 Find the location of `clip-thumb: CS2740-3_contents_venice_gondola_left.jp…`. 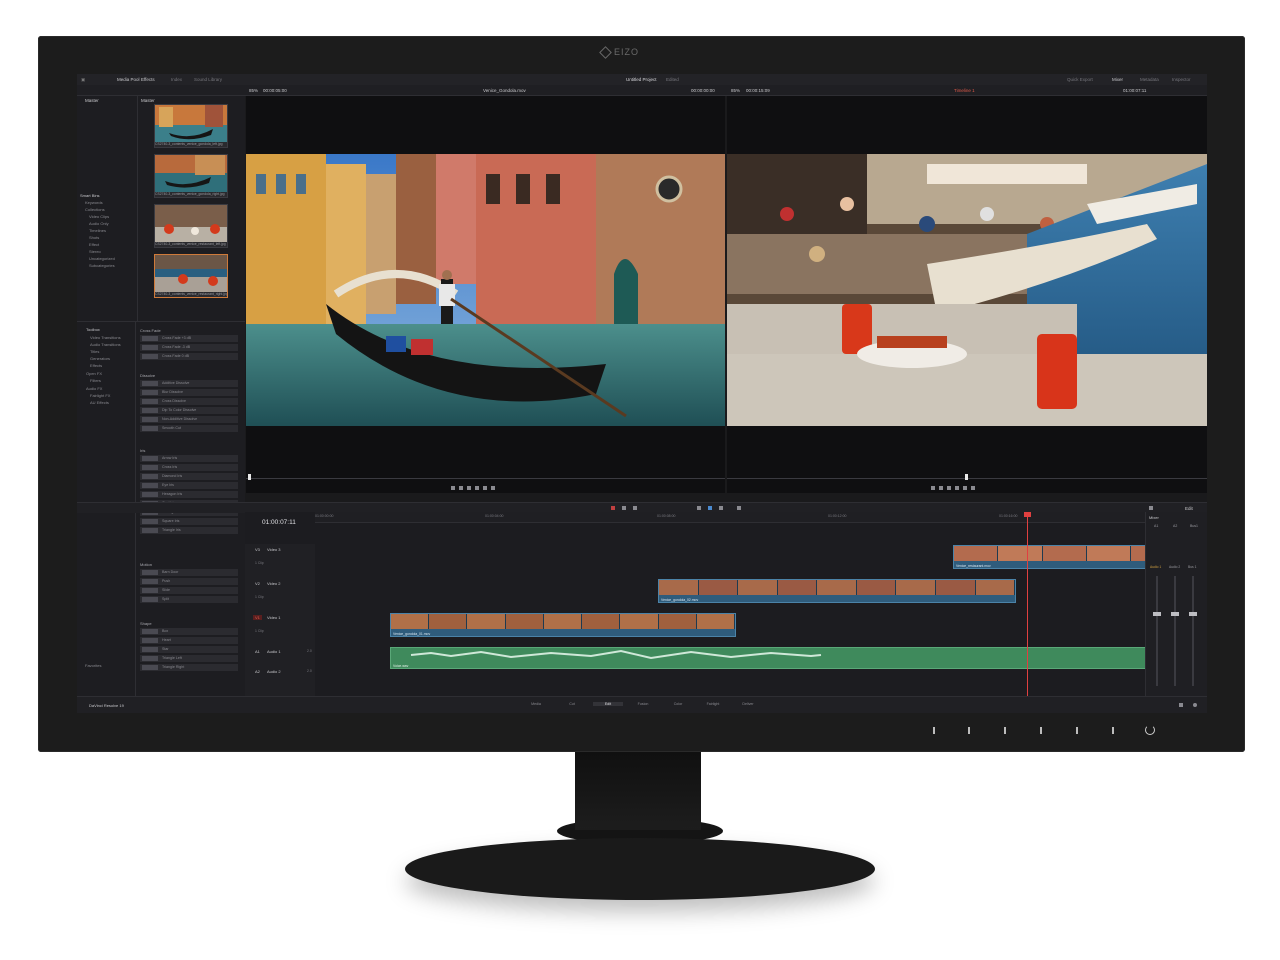

clip-thumb: CS2740-3_contents_venice_gondola_left.jp… is located at coordinates (191, 126).